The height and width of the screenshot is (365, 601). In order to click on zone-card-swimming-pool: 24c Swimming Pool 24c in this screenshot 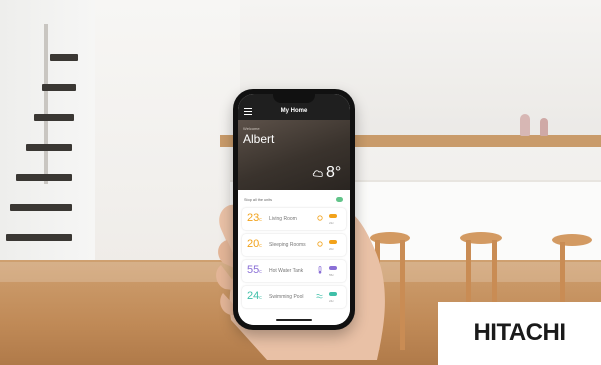, I will do `click(294, 297)`.